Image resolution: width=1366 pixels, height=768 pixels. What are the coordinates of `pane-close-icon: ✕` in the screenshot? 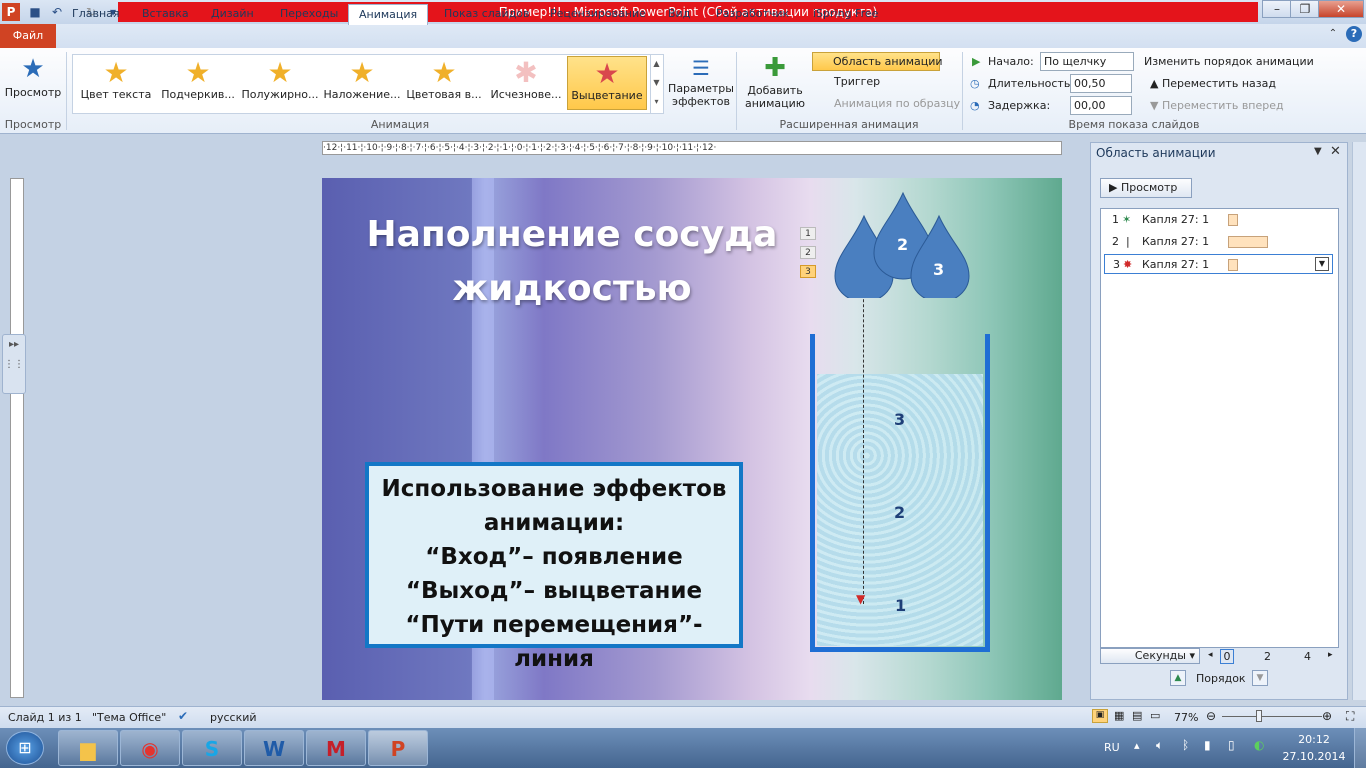 It's located at (1335, 151).